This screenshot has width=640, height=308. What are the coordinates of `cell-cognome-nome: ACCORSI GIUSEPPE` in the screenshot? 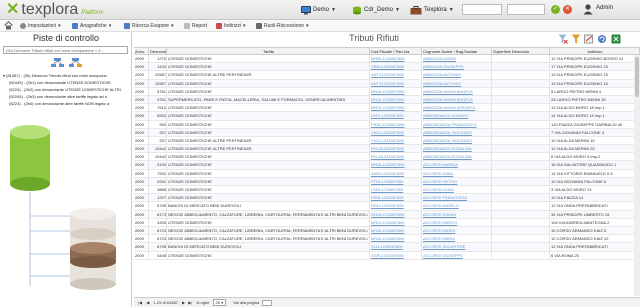 It's located at (457, 255).